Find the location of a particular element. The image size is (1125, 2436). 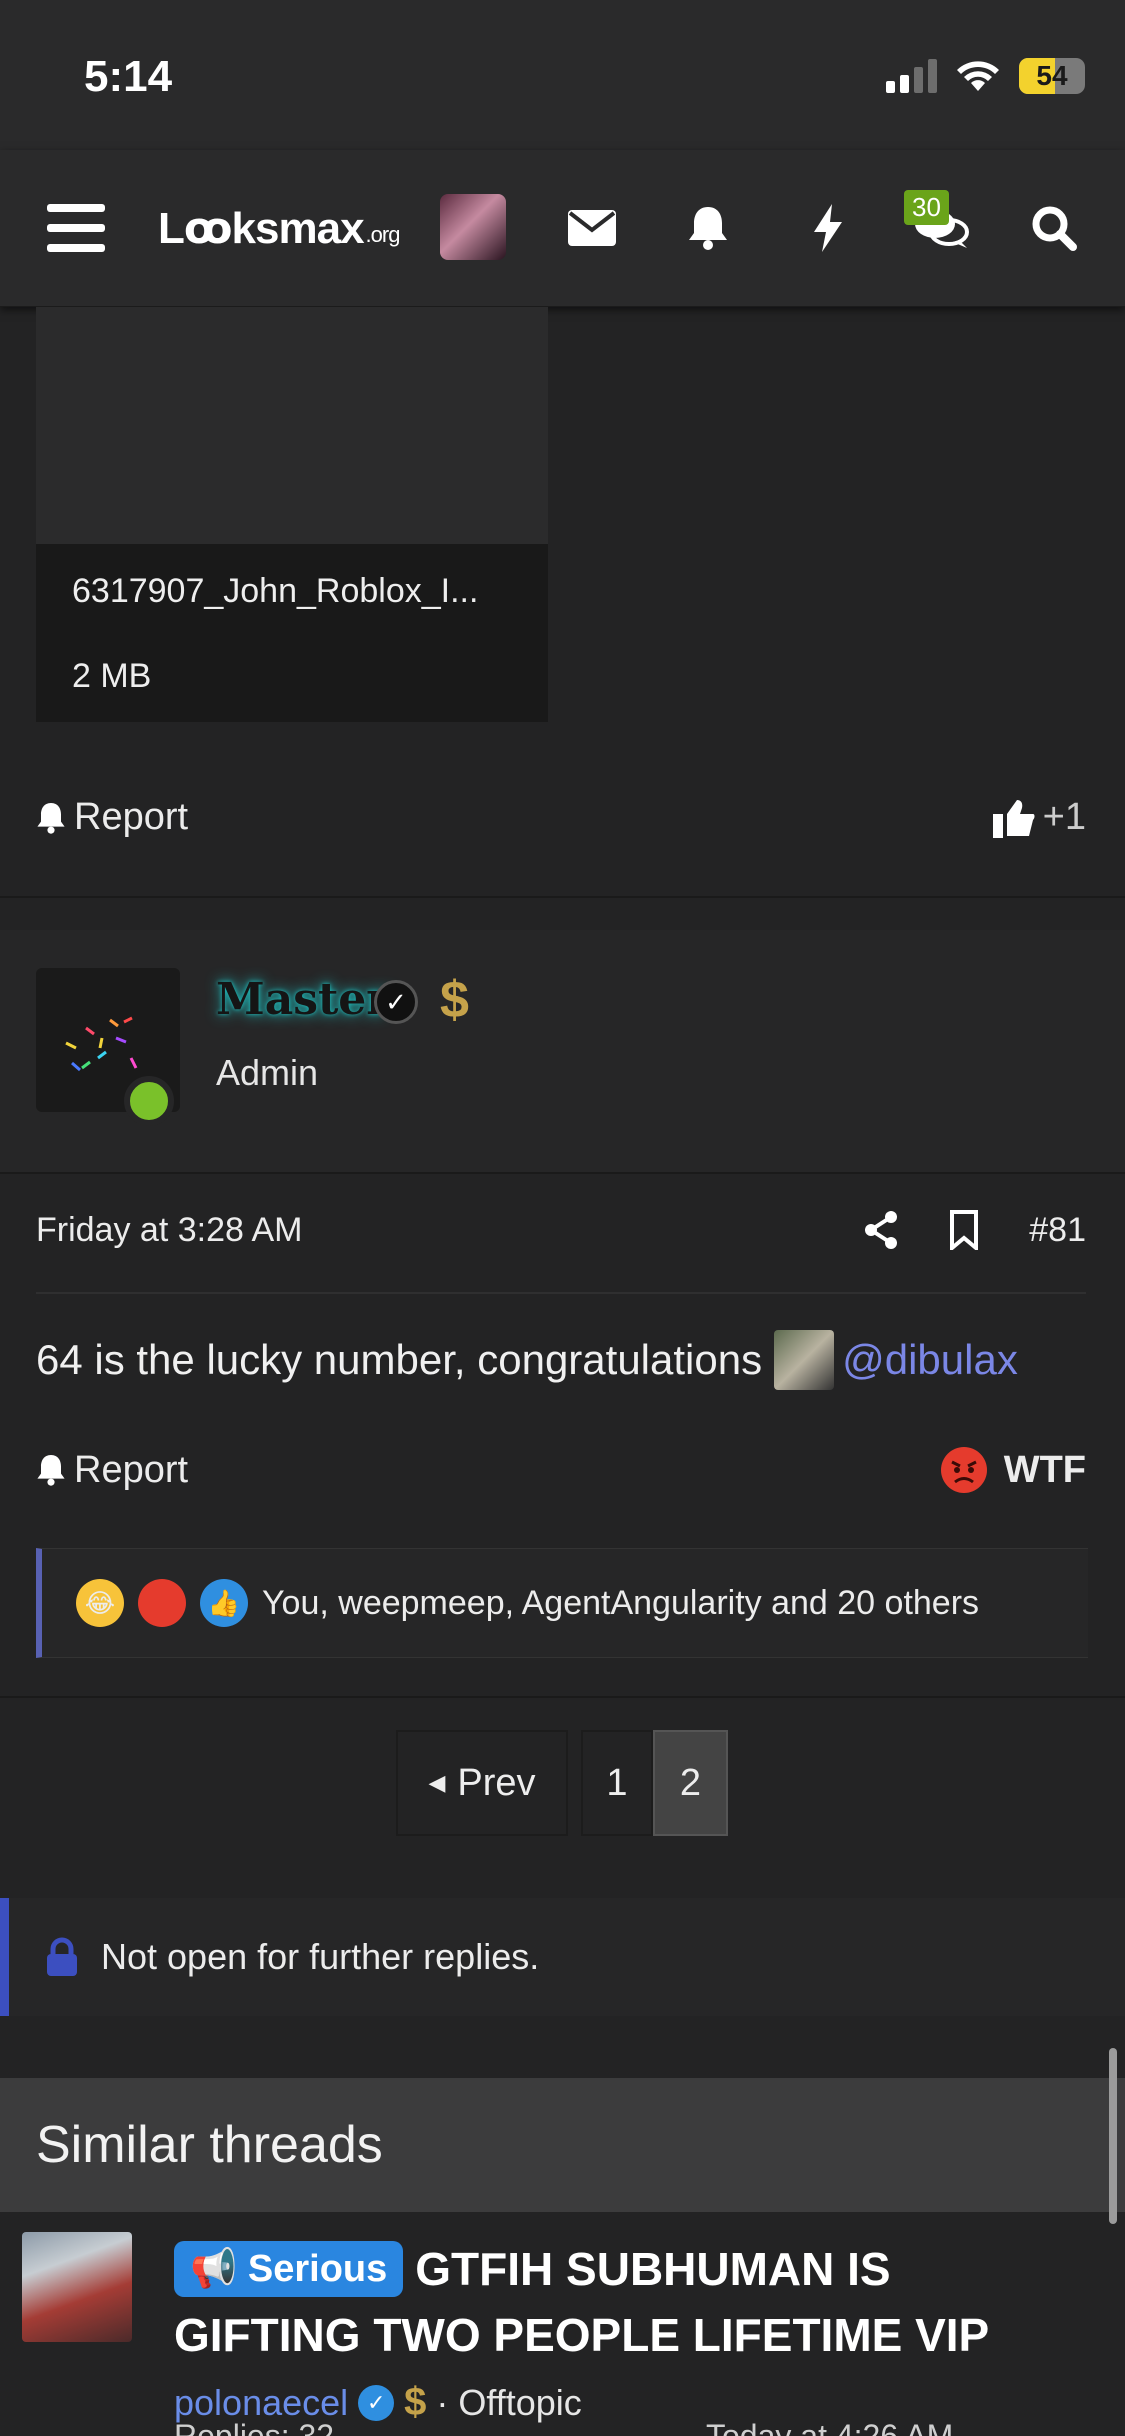

similar-threads-title: Similar threads is located at coordinates (209, 2145).